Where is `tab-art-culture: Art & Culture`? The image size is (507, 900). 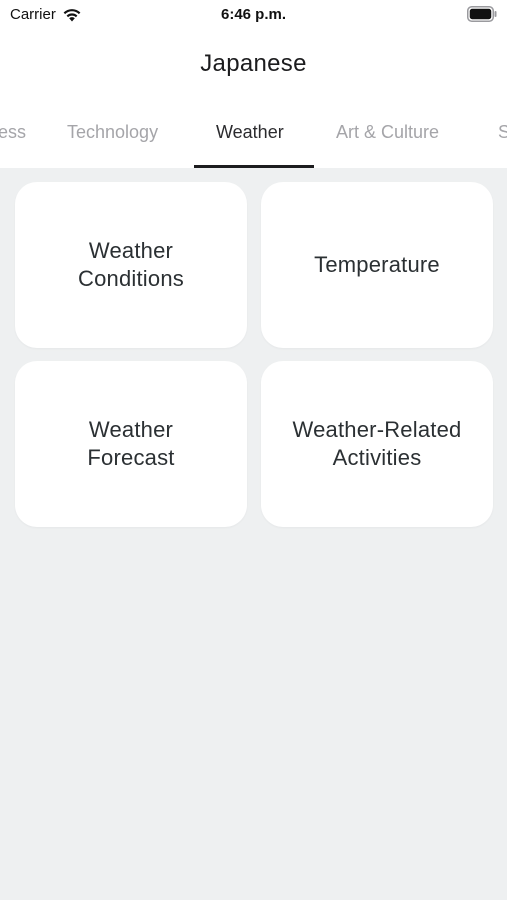 tab-art-culture: Art & Culture is located at coordinates (387, 132).